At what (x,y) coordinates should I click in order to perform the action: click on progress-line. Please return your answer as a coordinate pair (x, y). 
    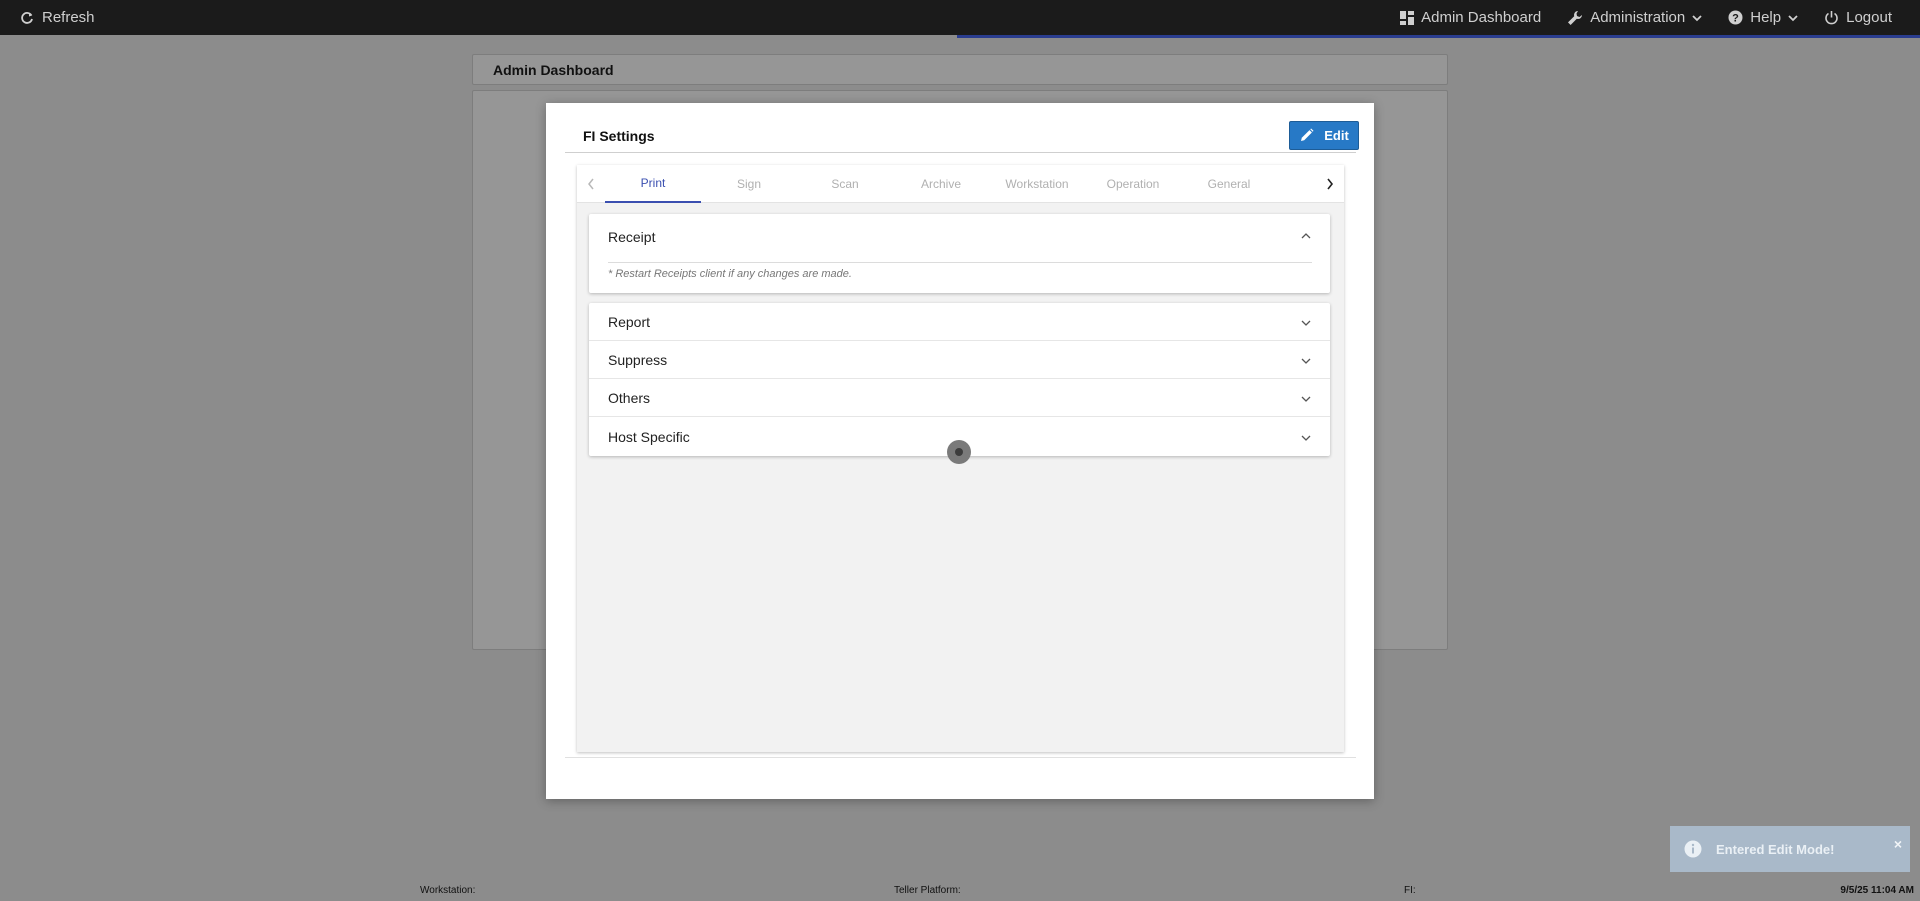
    Looking at the image, I should click on (1438, 36).